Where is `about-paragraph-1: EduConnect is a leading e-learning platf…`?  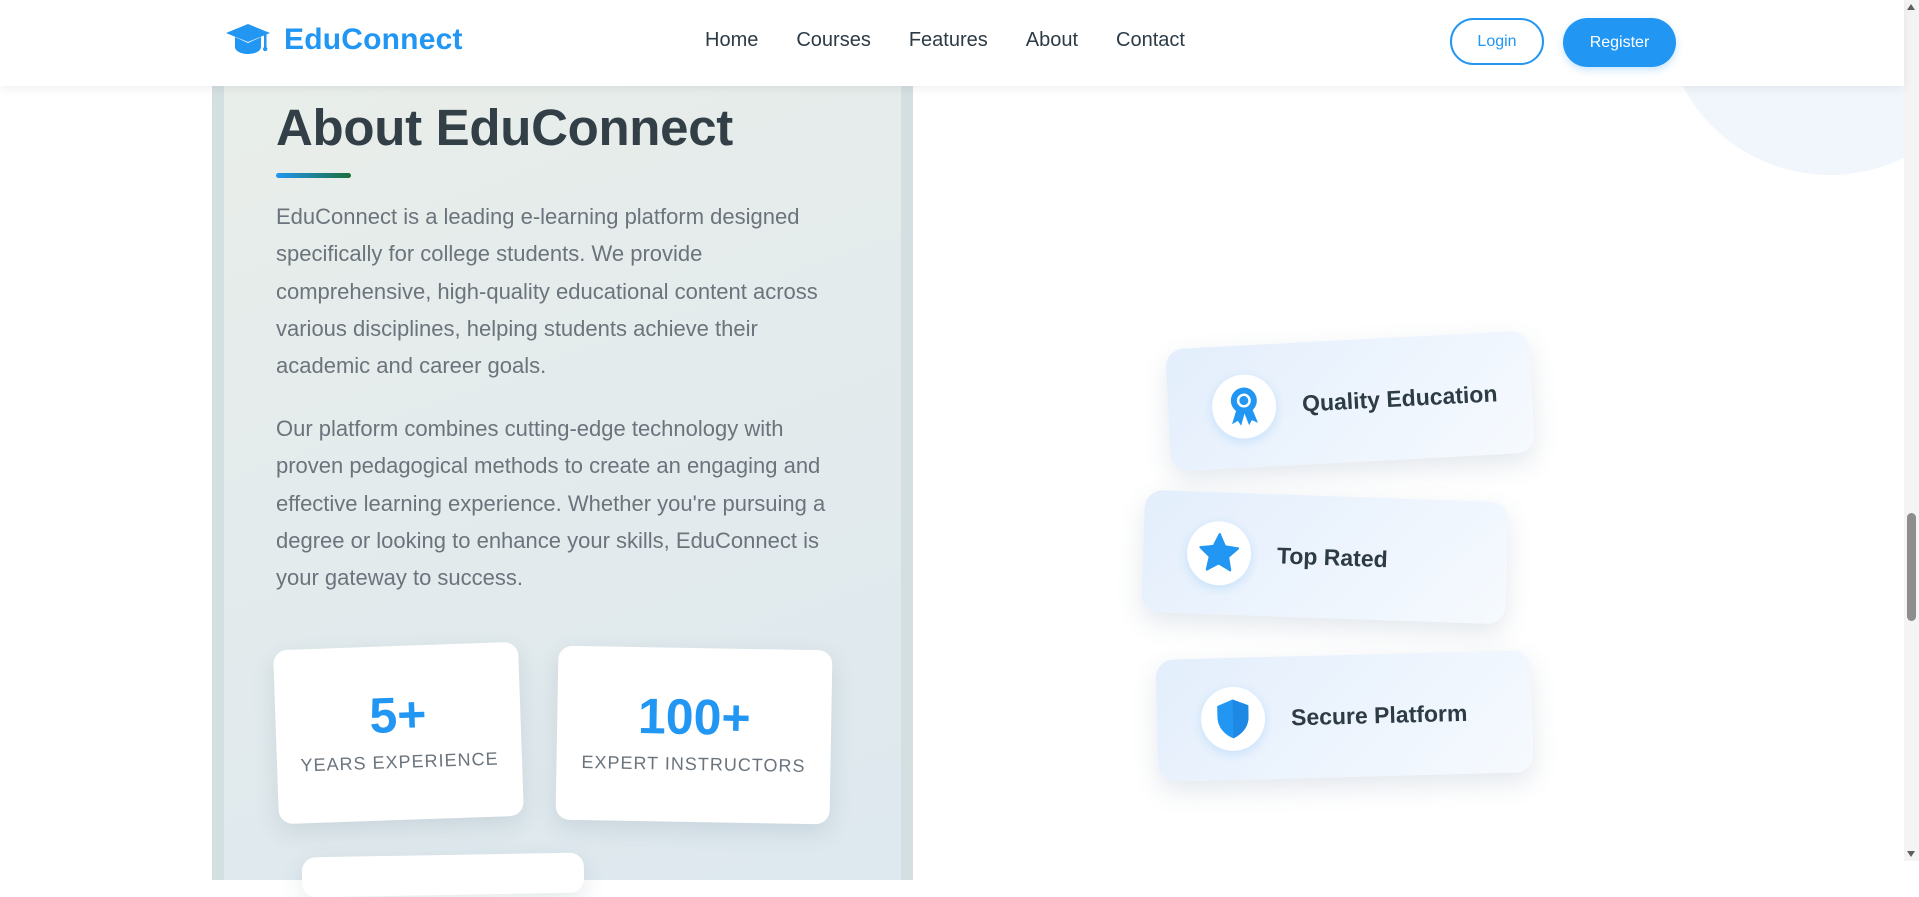
about-paragraph-1: EduConnect is a leading e-learning platf… is located at coordinates (547, 291).